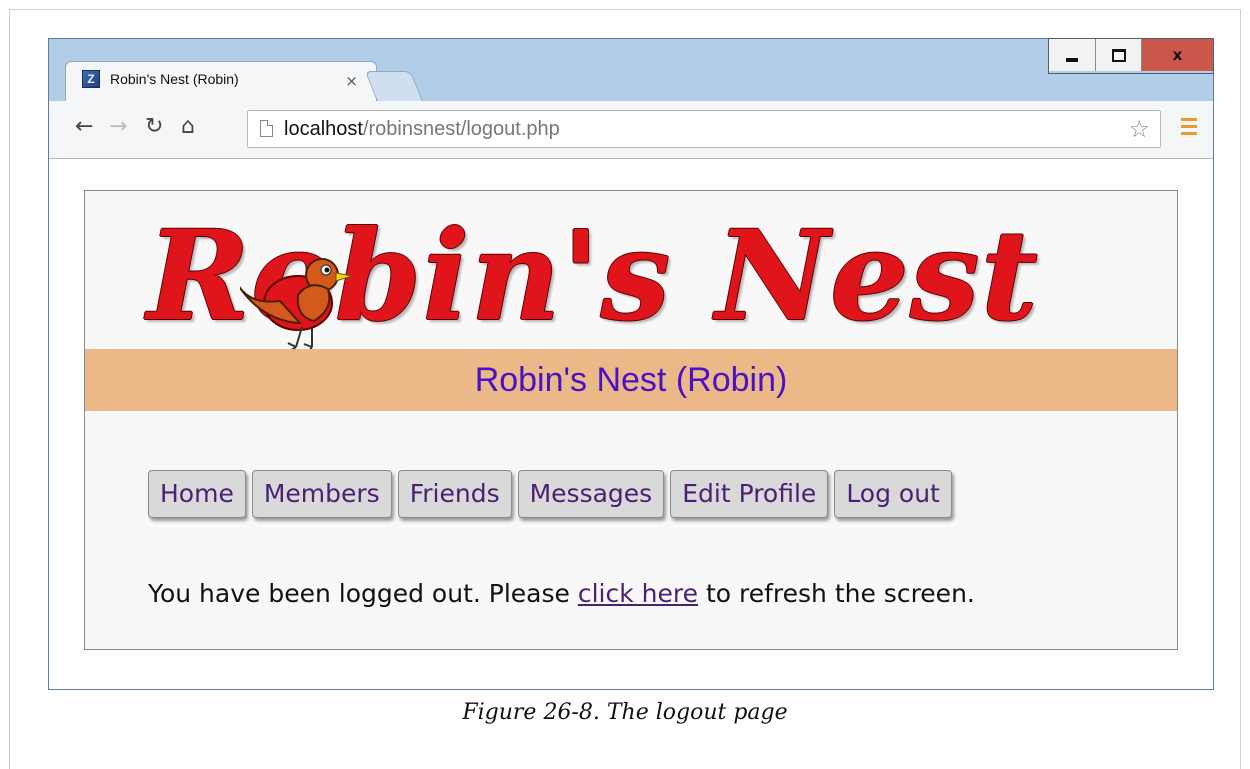 Image resolution: width=1250 pixels, height=769 pixels. I want to click on address-bar: localhost/robinsnest/logout.php ☆, so click(704, 129).